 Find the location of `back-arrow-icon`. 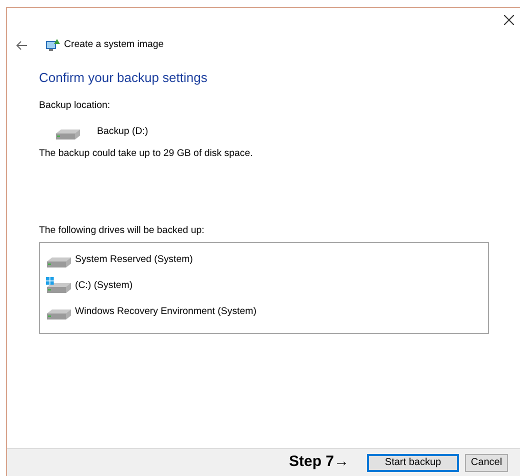

back-arrow-icon is located at coordinates (21, 45).